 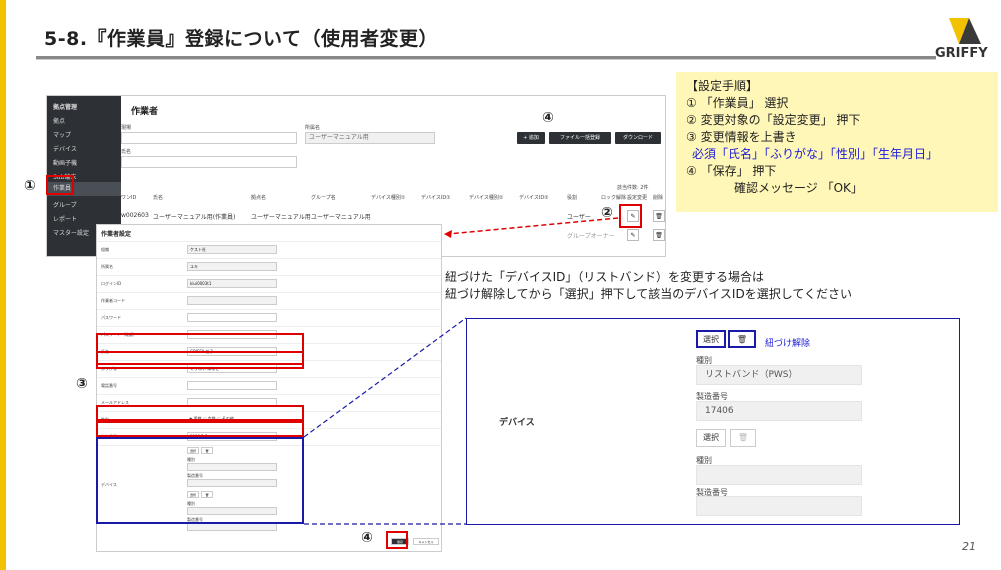 What do you see at coordinates (731, 171) in the screenshot?
I see `instr-step: ④ 「保存」 押下` at bounding box center [731, 171].